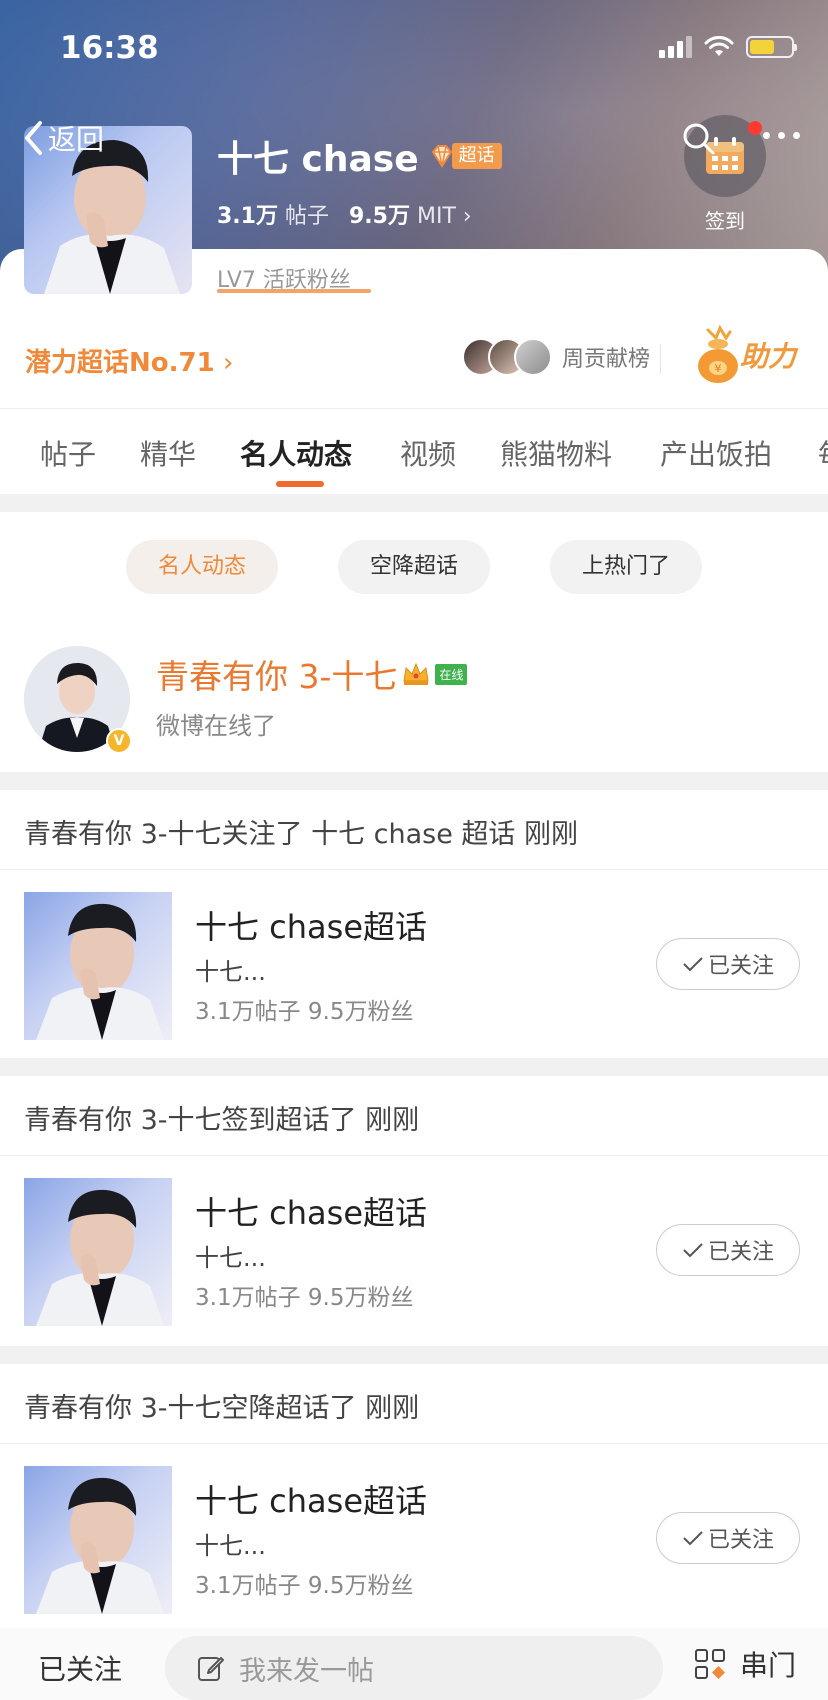 Image resolution: width=828 pixels, height=1700 pixels. I want to click on filter-trending: 上热门了, so click(626, 567).